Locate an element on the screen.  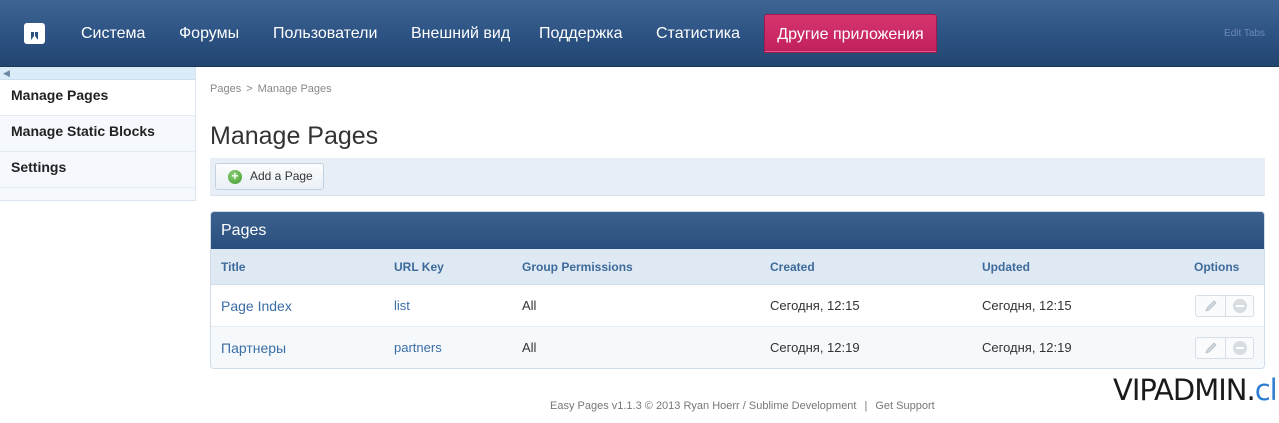
nav-tab-forums: Форумы is located at coordinates (209, 33).